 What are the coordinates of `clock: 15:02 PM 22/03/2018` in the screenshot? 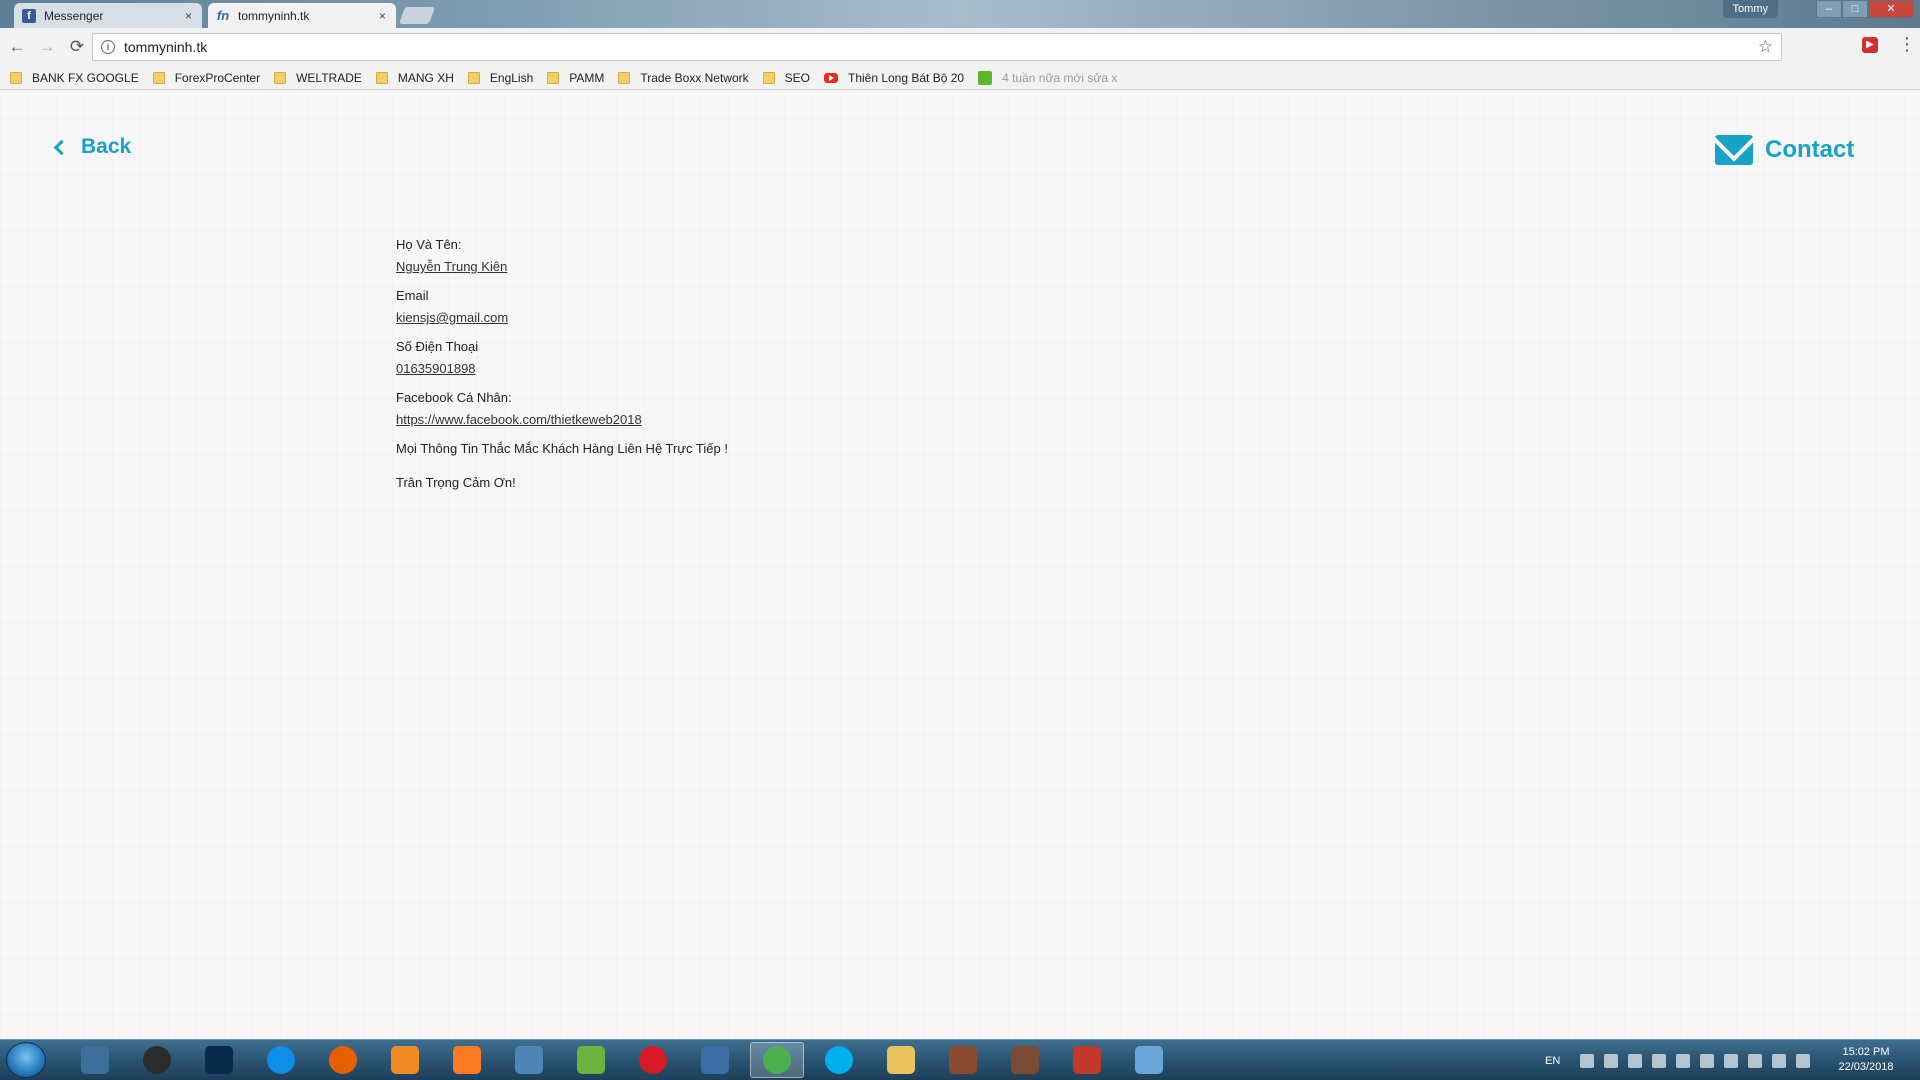 It's located at (1866, 1060).